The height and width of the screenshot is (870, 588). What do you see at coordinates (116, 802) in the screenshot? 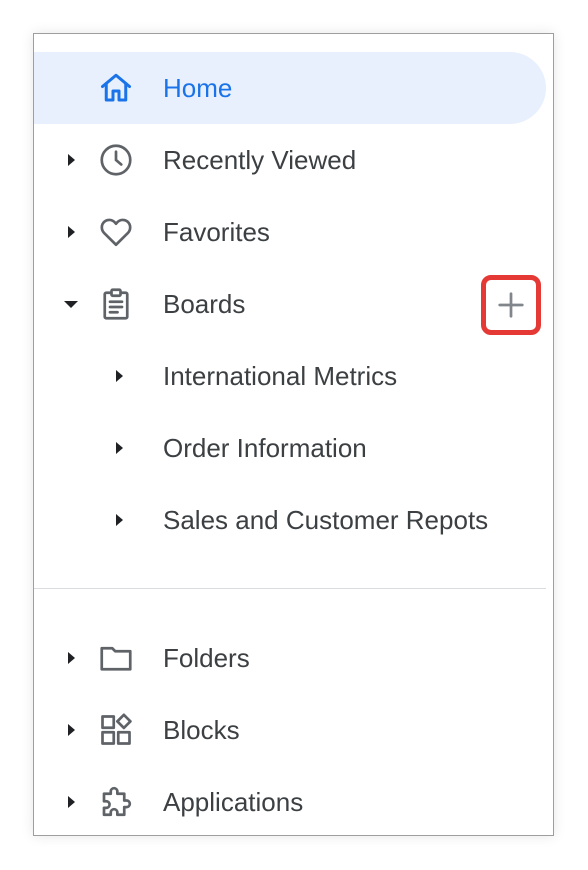
I see `puzzle-icon` at bounding box center [116, 802].